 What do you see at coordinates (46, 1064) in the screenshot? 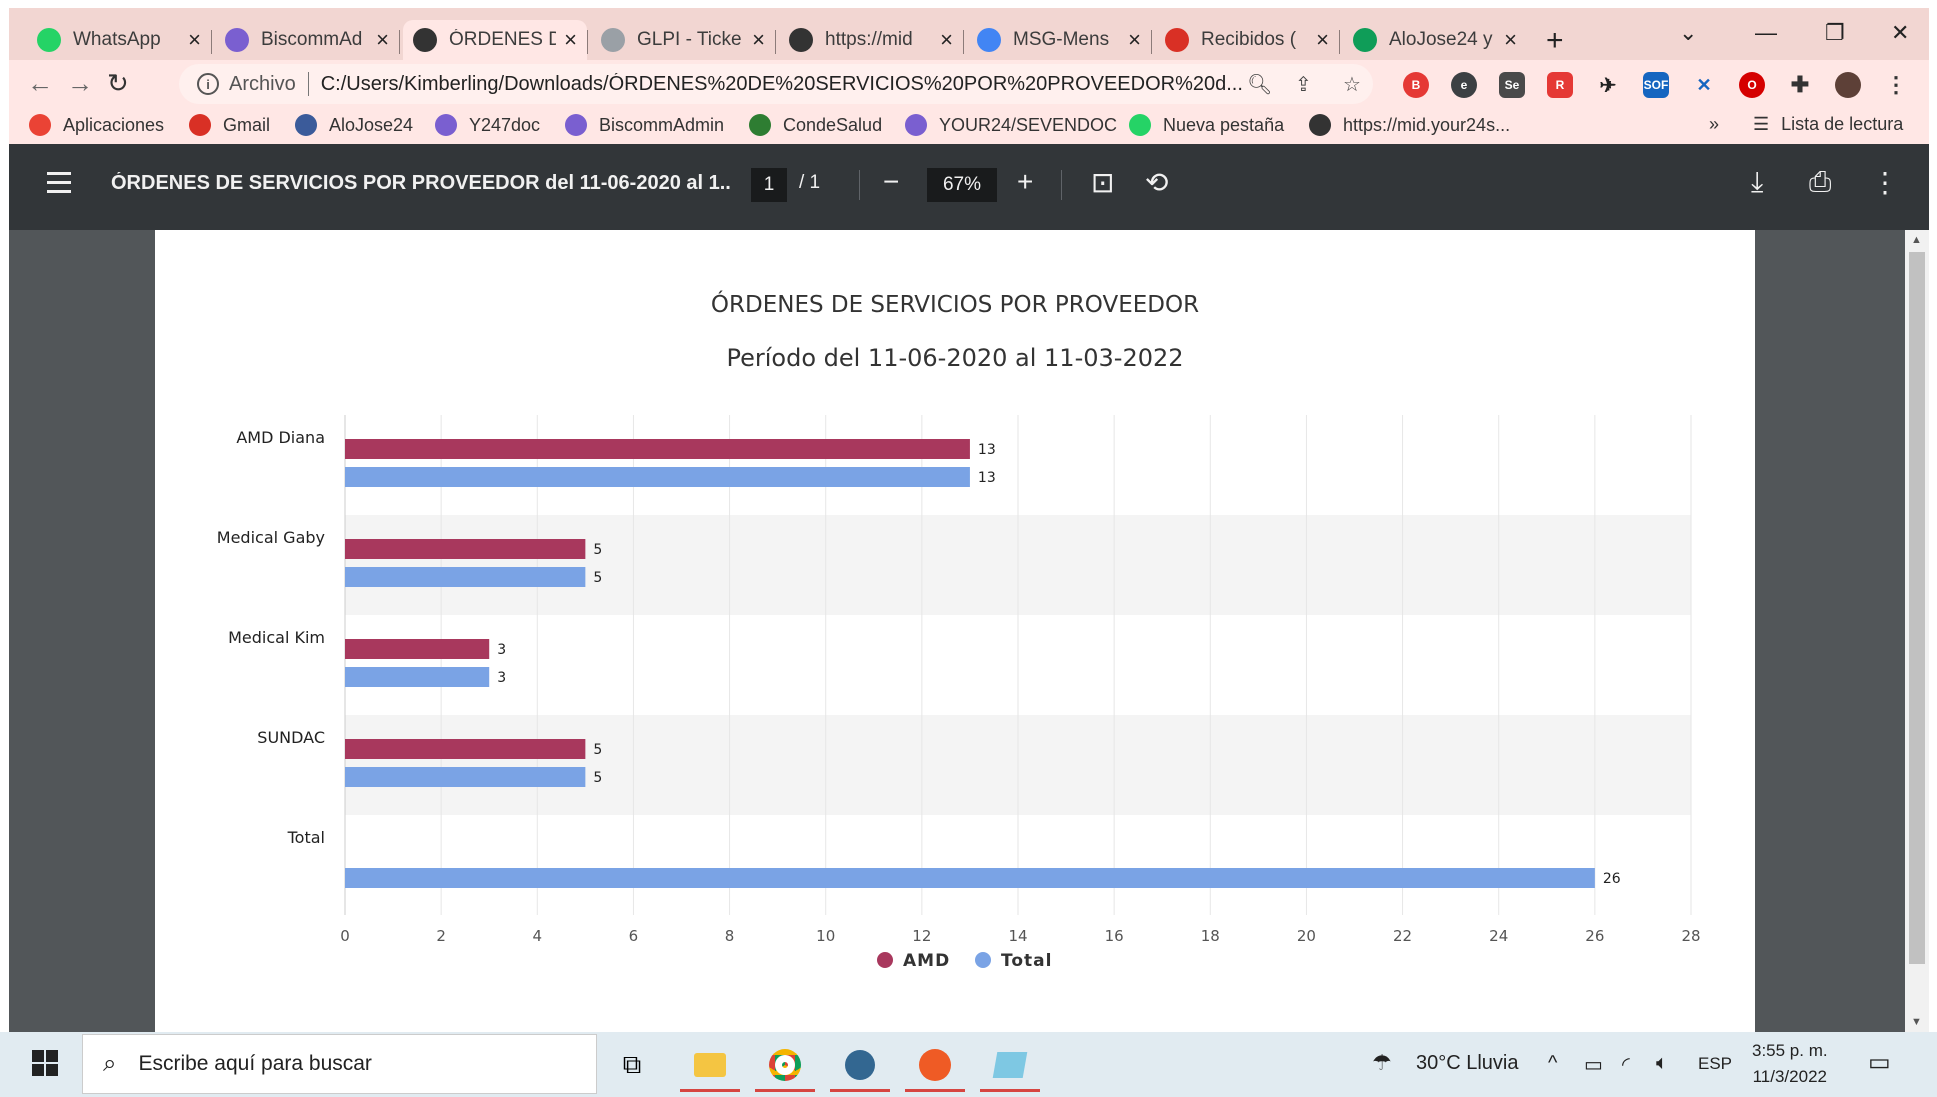
I see `windows-start-icon` at bounding box center [46, 1064].